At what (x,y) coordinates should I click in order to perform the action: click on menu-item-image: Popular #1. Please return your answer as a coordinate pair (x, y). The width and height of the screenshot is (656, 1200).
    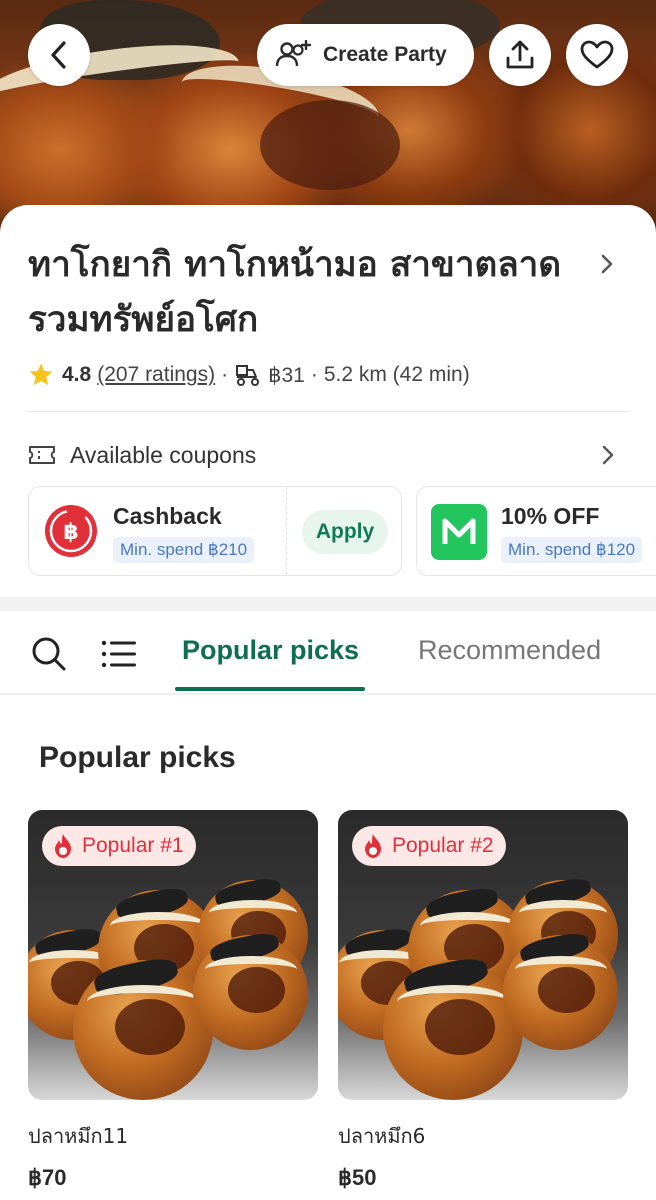
    Looking at the image, I should click on (173, 955).